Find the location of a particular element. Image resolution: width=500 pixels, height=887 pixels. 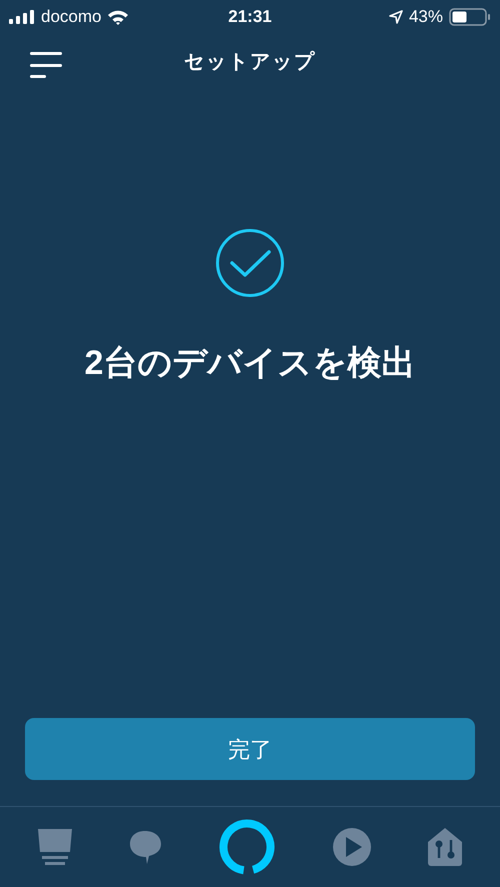

screen-title: セットアップ is located at coordinates (250, 62).